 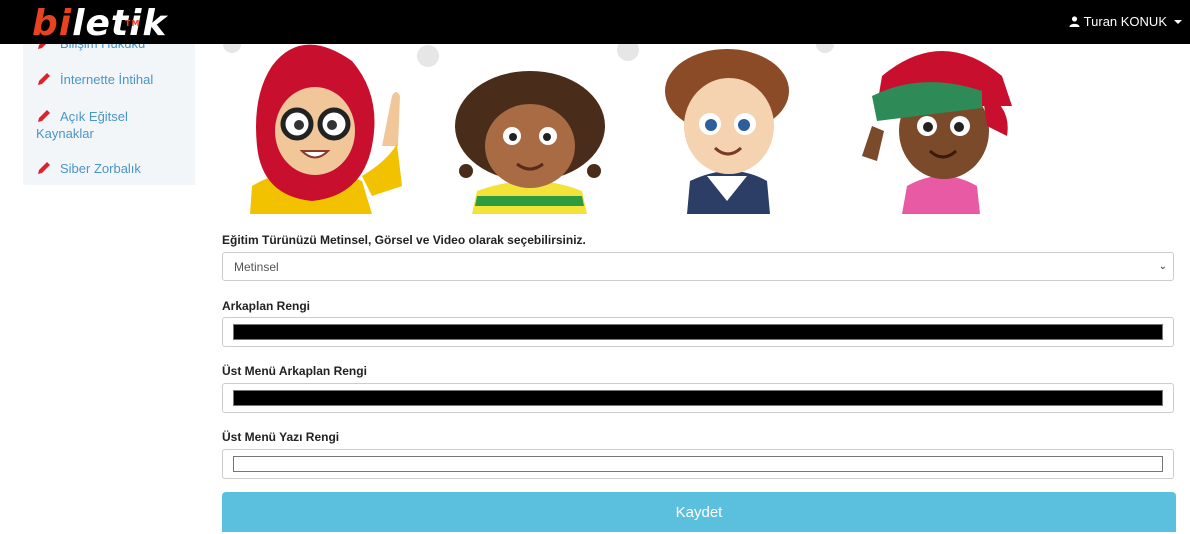 I want to click on child-braids-figure, so click(x=530, y=142).